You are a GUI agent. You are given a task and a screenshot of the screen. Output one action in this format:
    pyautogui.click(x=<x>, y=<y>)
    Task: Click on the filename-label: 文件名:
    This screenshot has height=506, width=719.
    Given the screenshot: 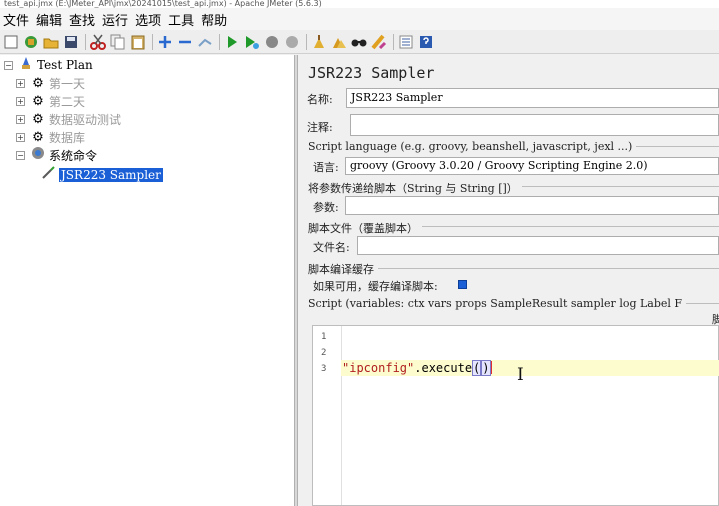 What is the action you would take?
    pyautogui.click(x=331, y=247)
    